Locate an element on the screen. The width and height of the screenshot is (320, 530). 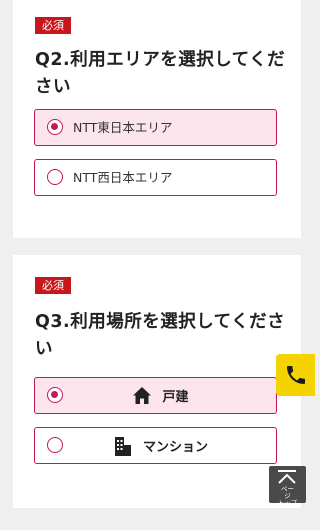
page-top-label: ペー ジ トップ is located at coordinates (287, 496).